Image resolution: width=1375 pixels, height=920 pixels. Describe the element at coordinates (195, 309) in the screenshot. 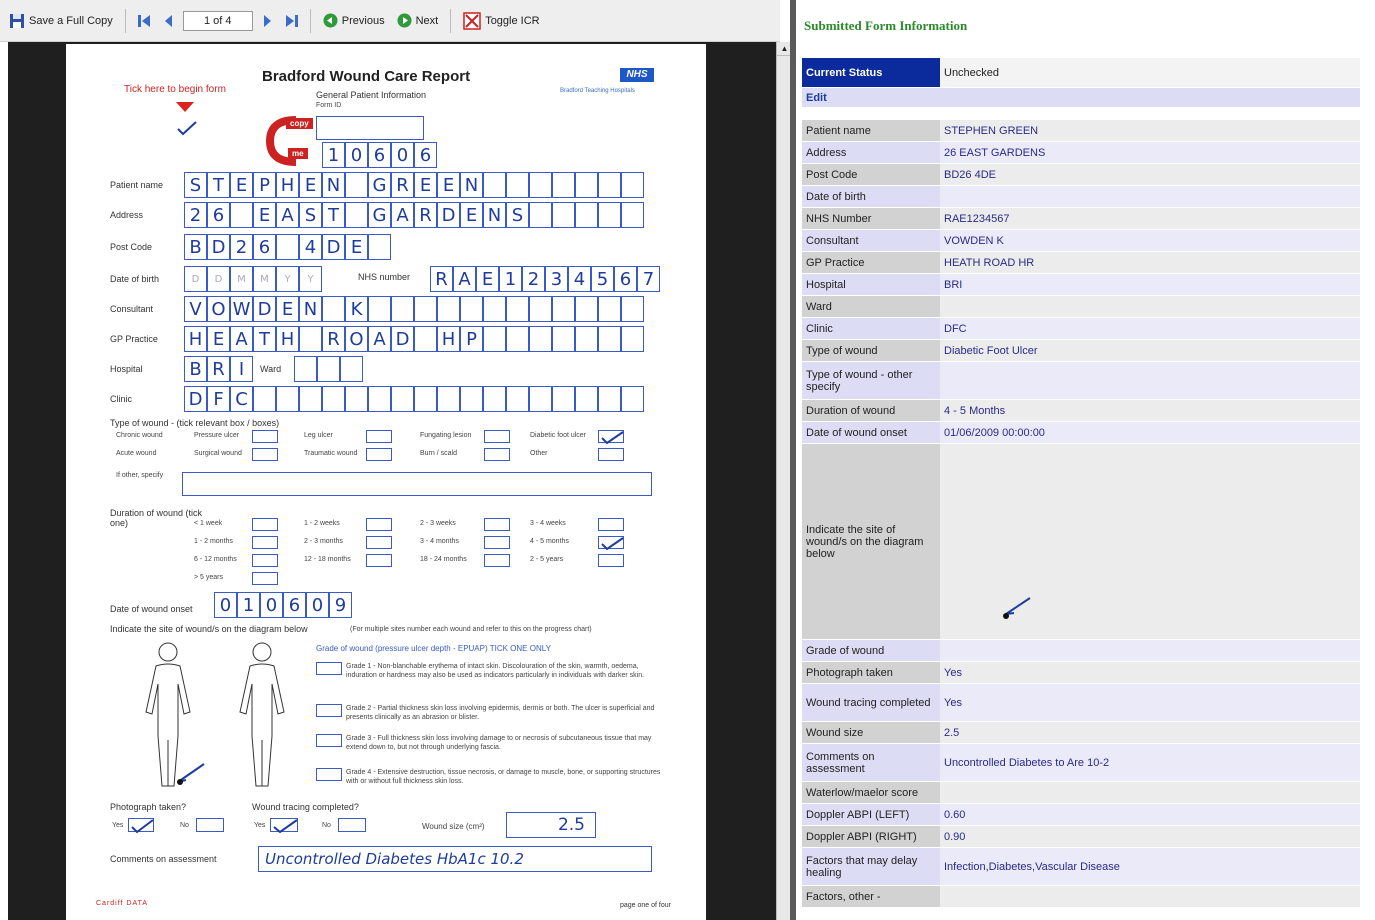

I see `char-box: V` at that location.